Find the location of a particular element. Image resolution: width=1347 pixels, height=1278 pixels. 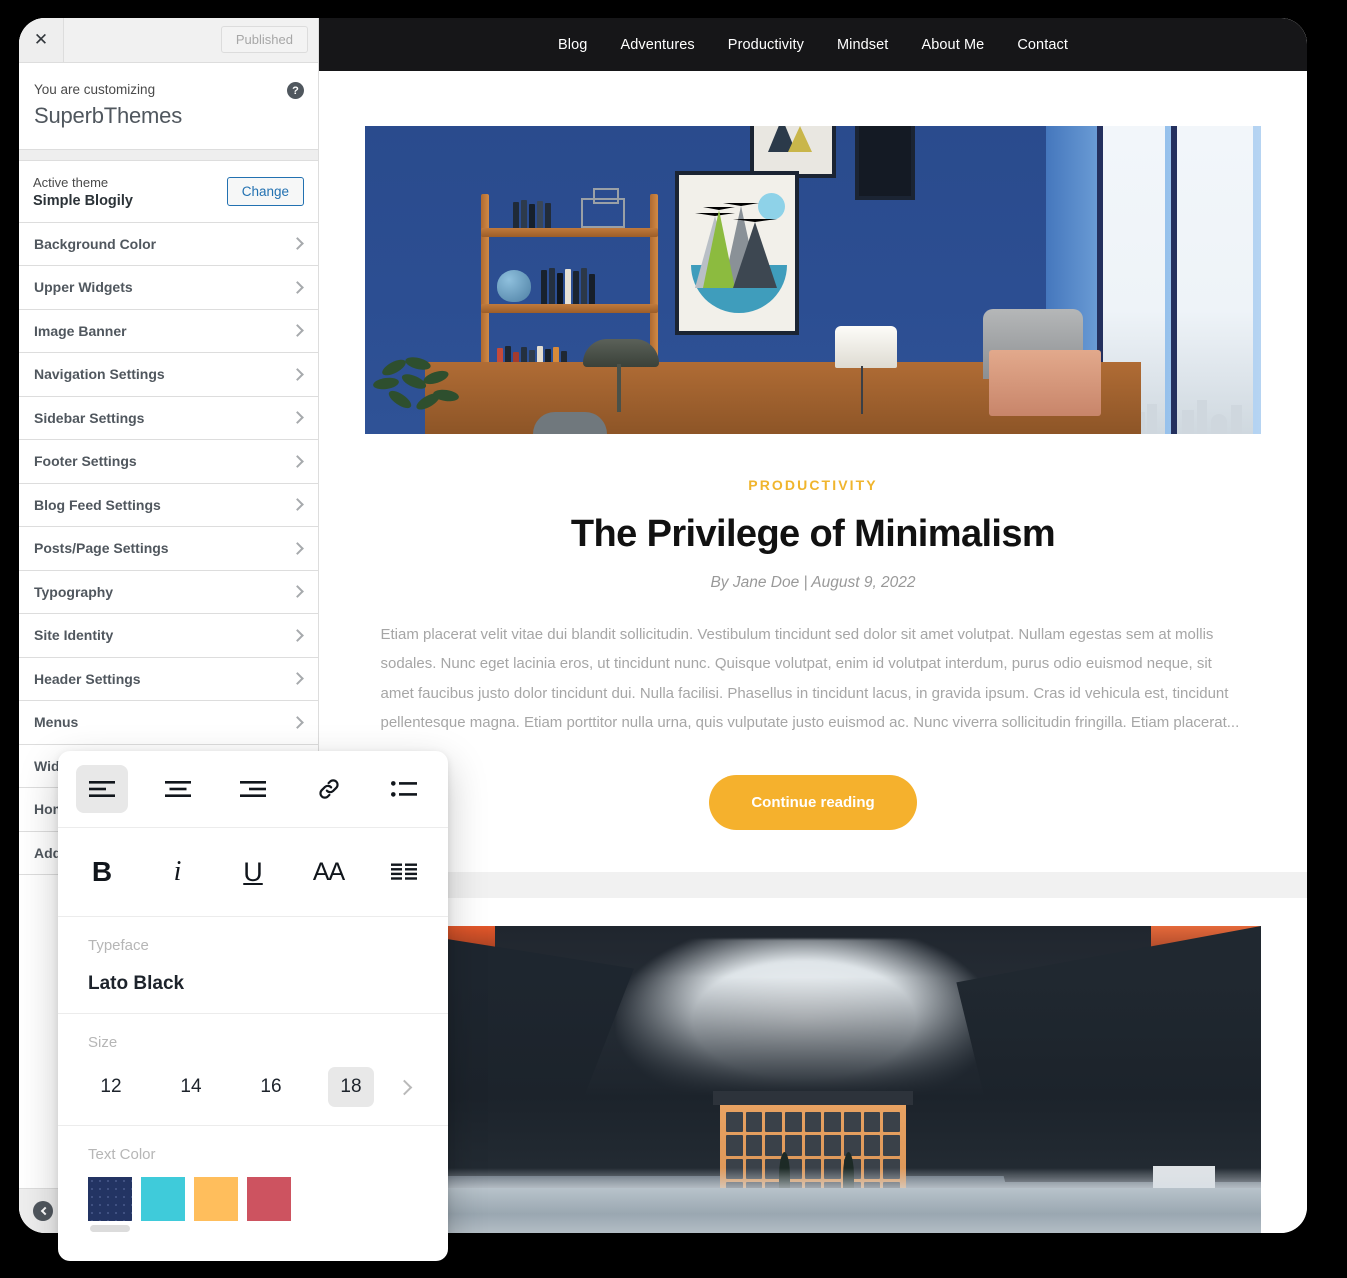

post-1-category: PRODUCTIVITY is located at coordinates (813, 485).